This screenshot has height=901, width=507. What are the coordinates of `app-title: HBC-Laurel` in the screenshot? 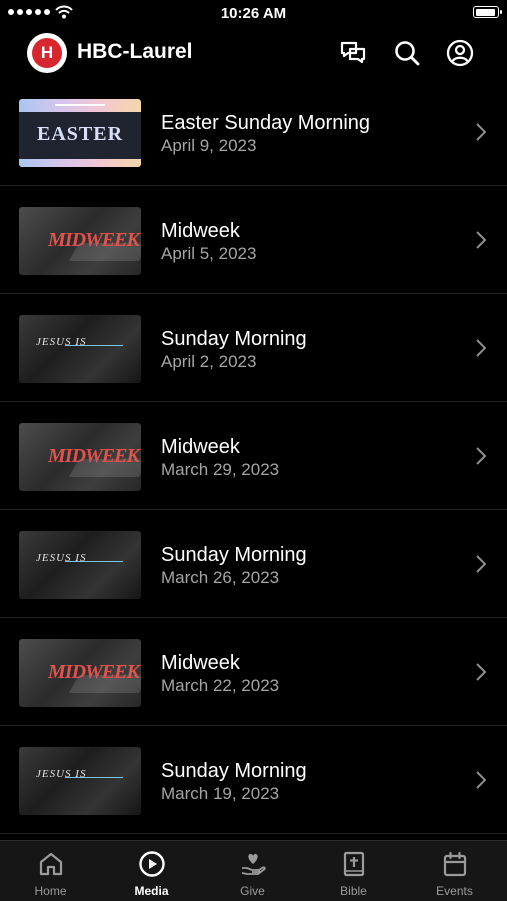 It's located at (135, 51).